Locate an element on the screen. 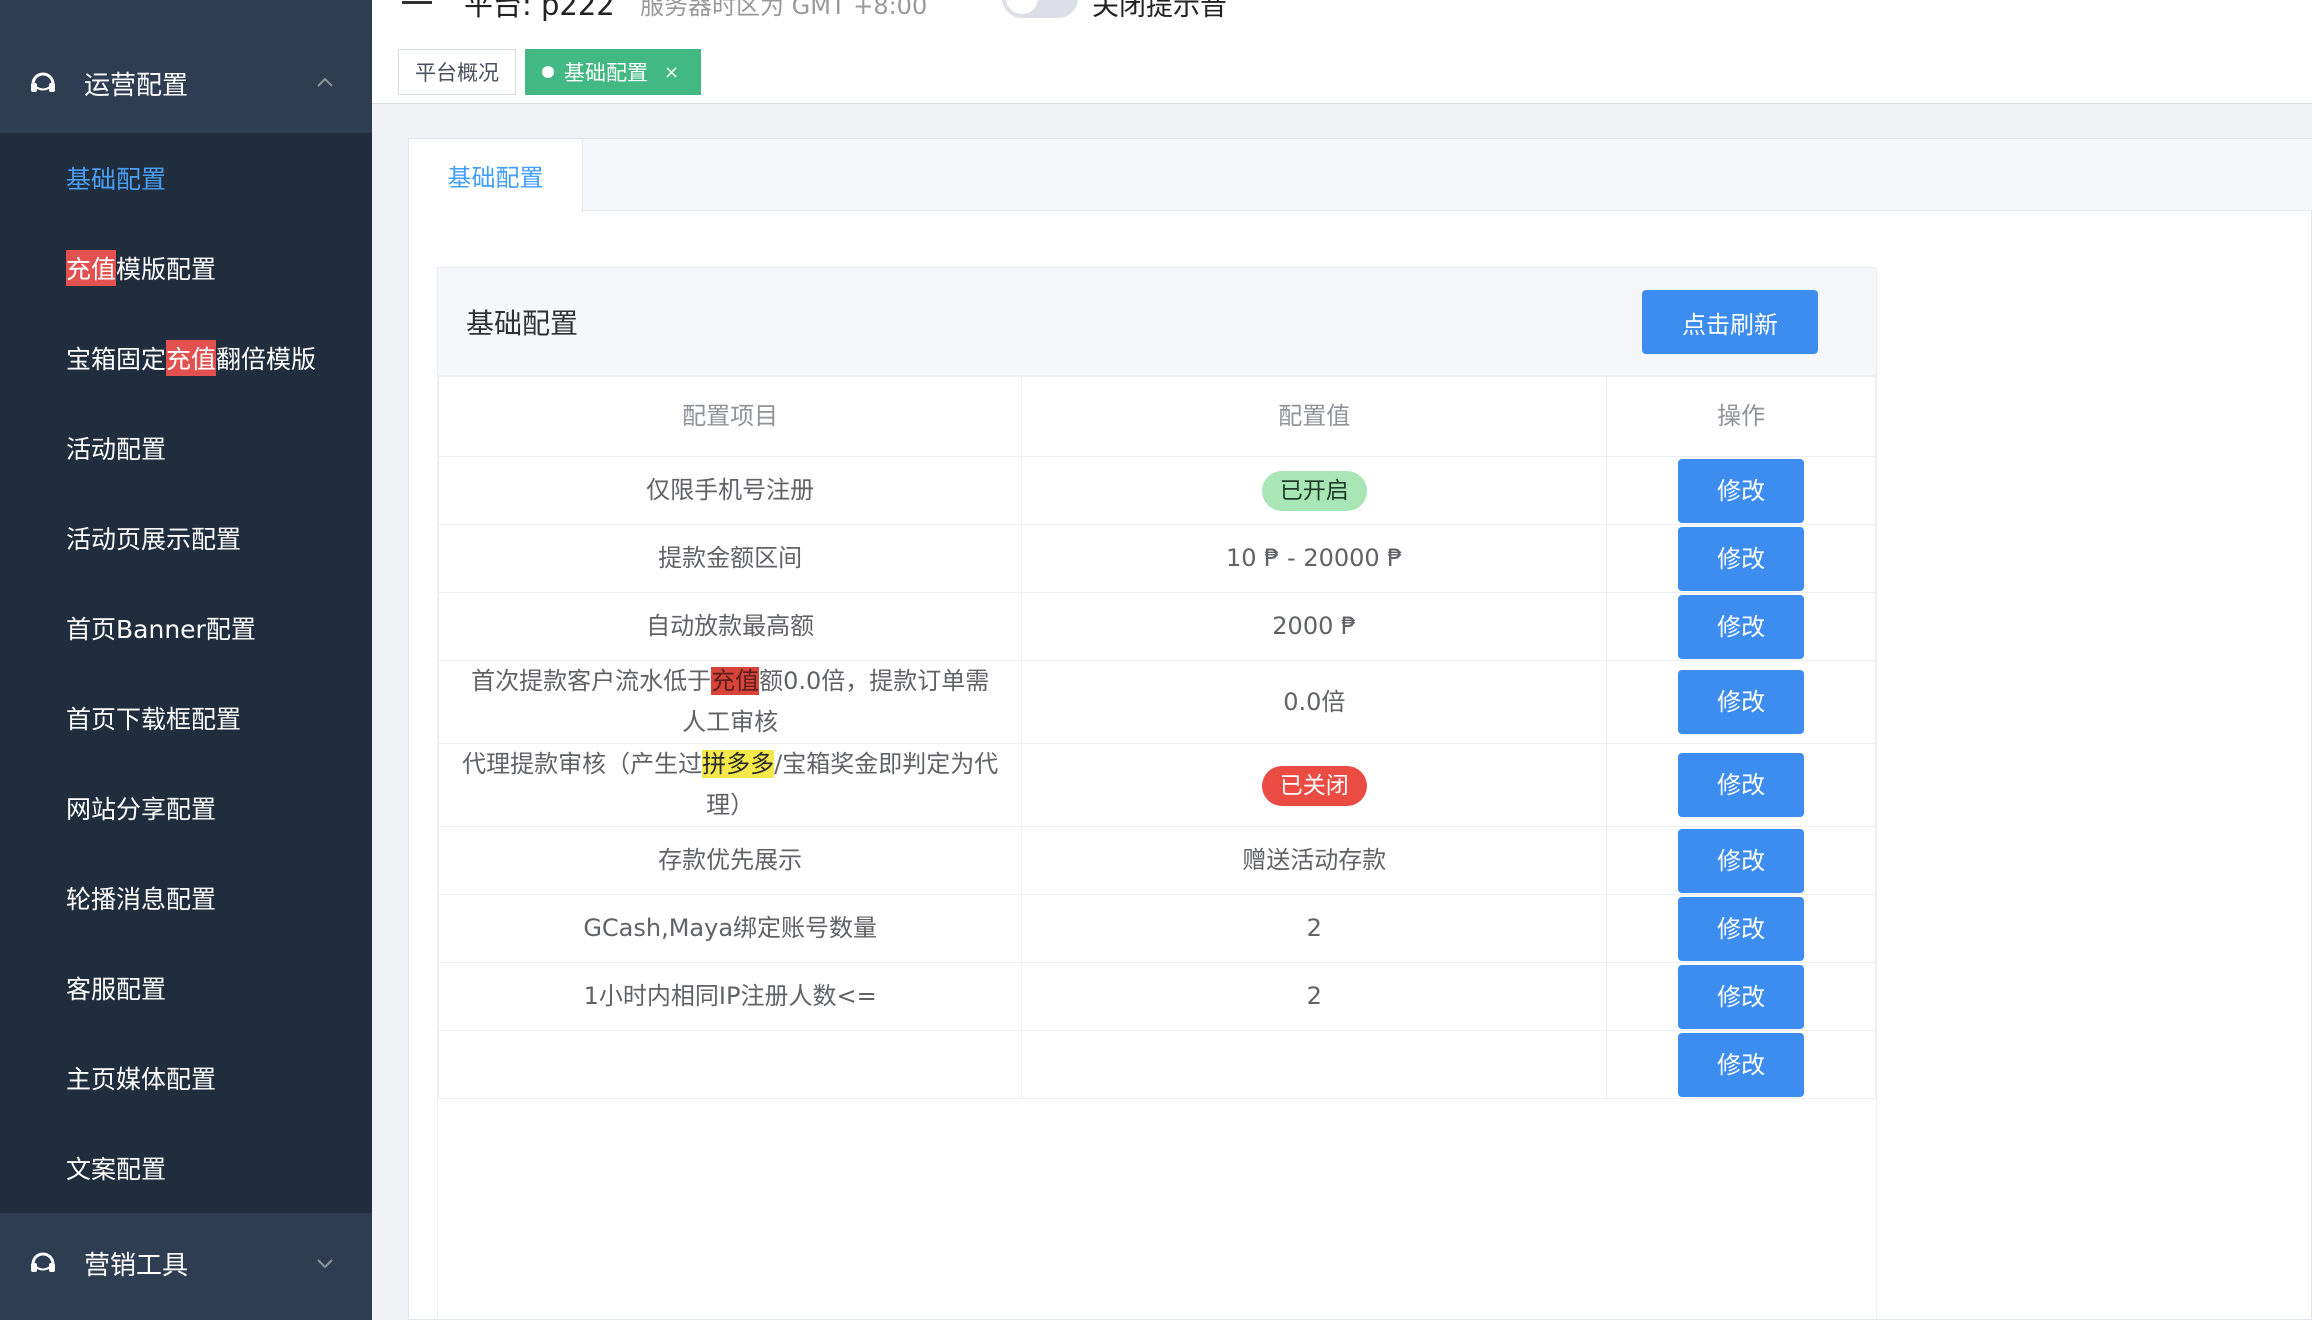 The image size is (2312, 1320). dot-icon is located at coordinates (548, 72).